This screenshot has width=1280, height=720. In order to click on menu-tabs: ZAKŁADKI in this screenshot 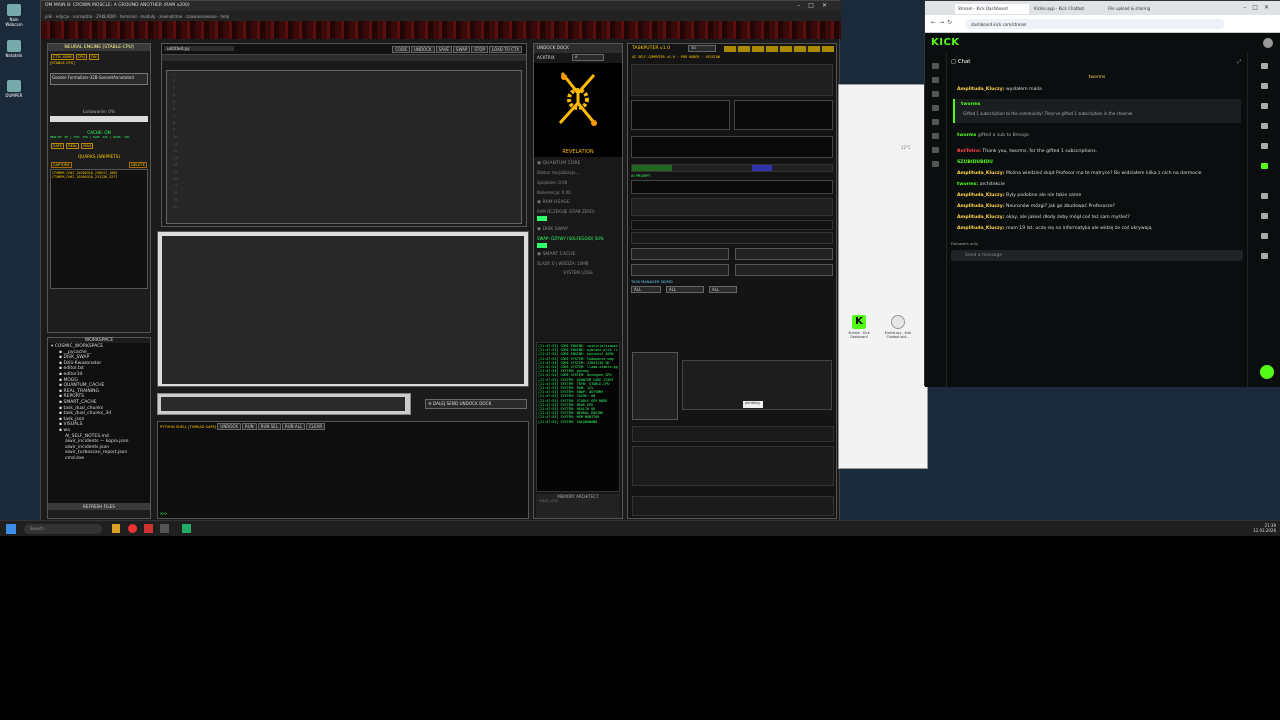, I will do `click(106, 16)`.